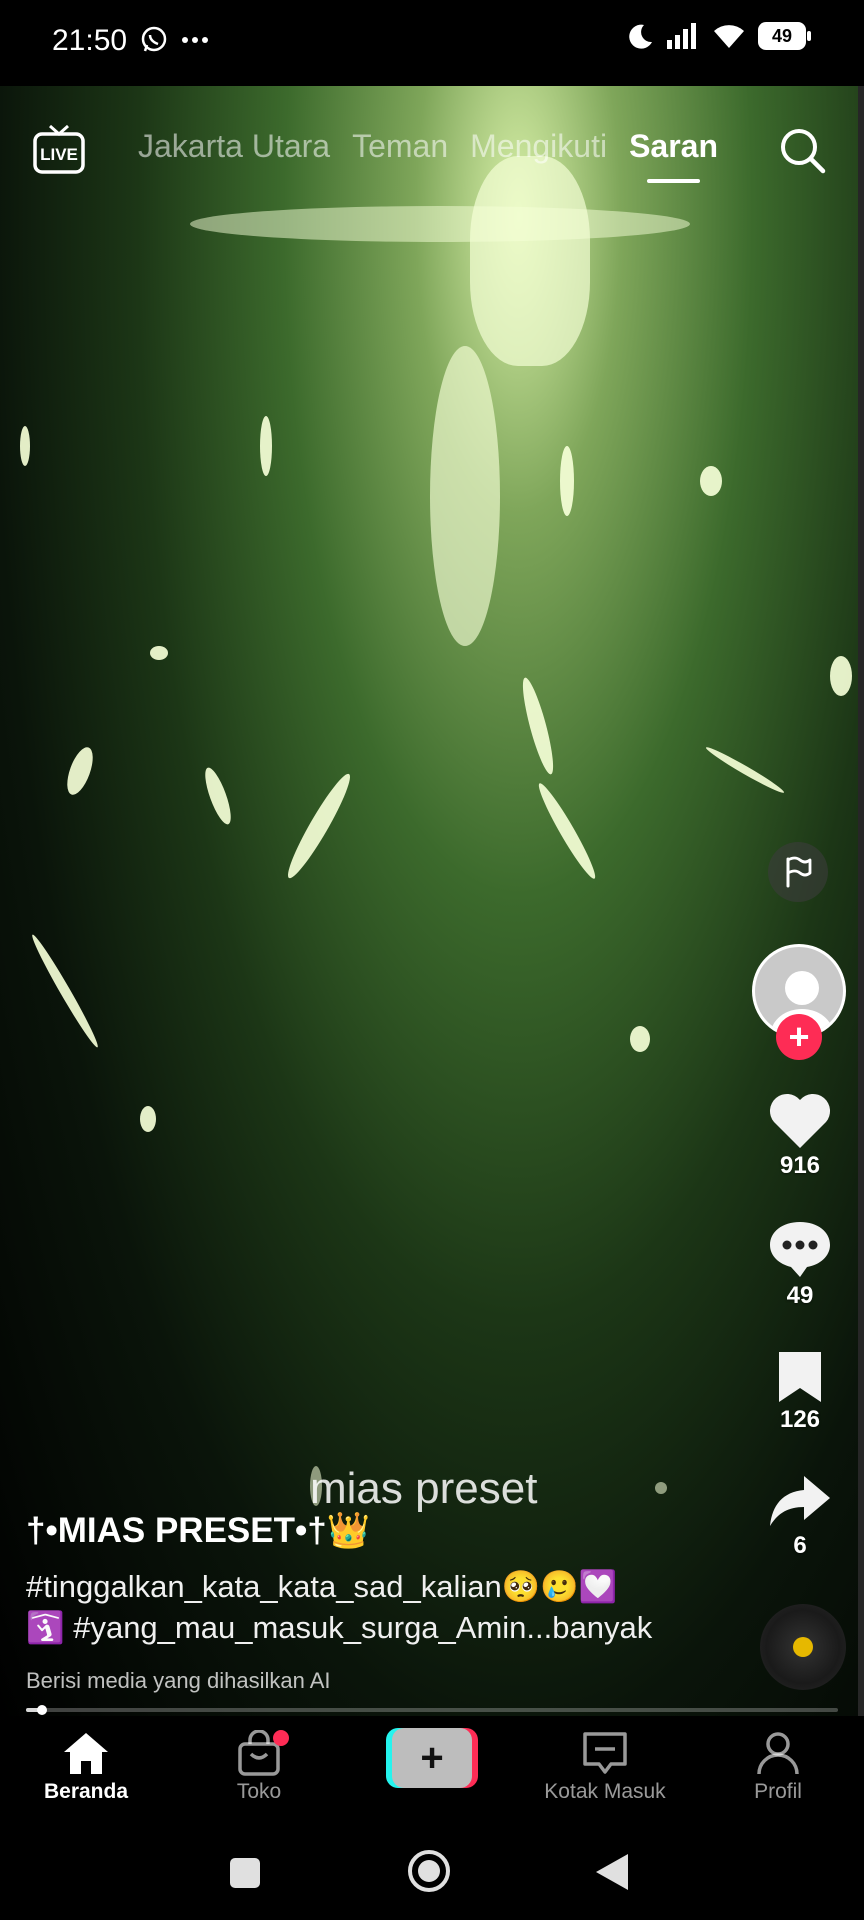 This screenshot has height=1920, width=864. I want to click on live-icon: LIVE, so click(59, 150).